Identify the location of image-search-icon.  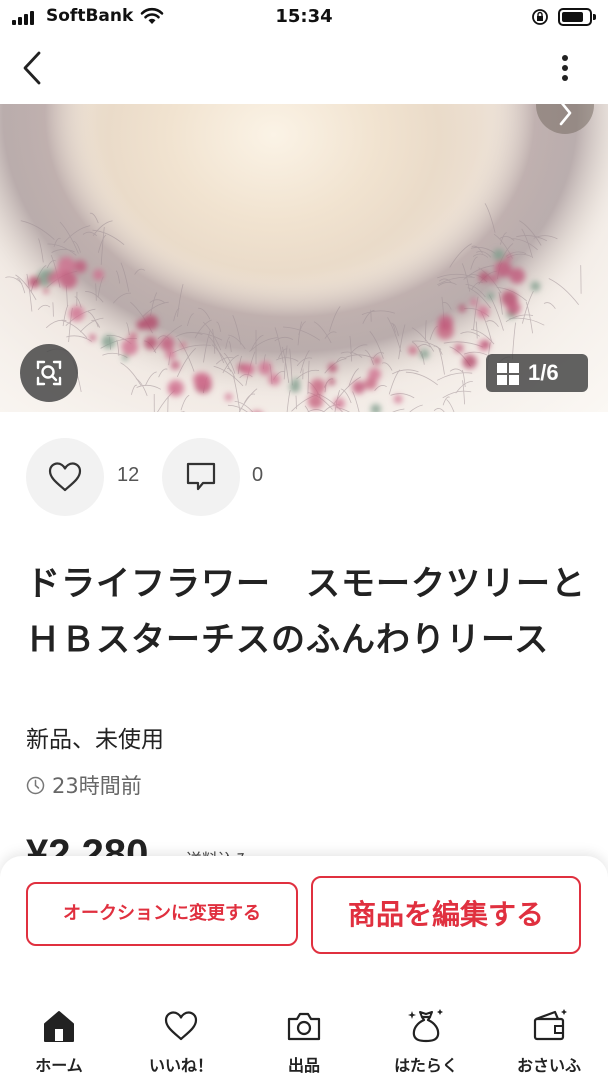
(49, 373).